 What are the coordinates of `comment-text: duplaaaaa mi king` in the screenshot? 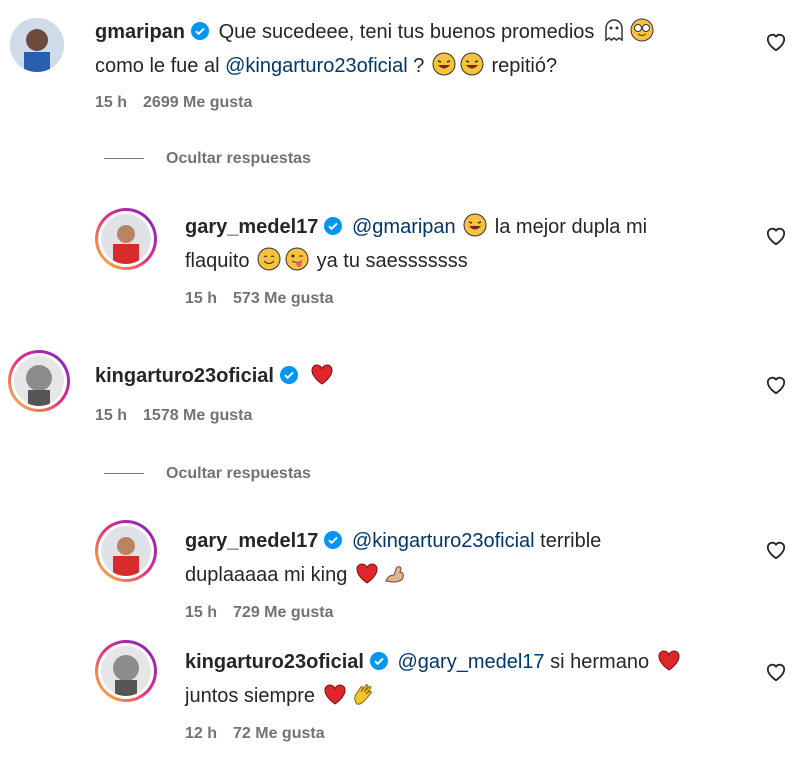 It's located at (266, 575).